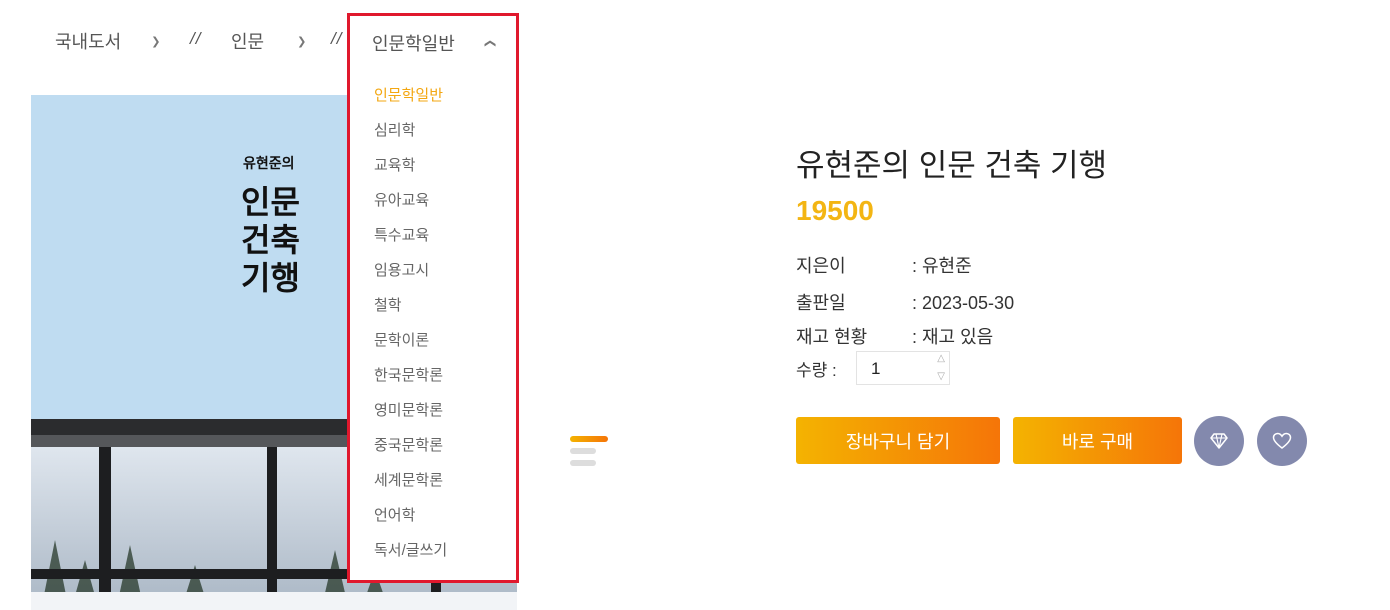 The height and width of the screenshot is (610, 1390). I want to click on heart-icon, so click(1282, 440).